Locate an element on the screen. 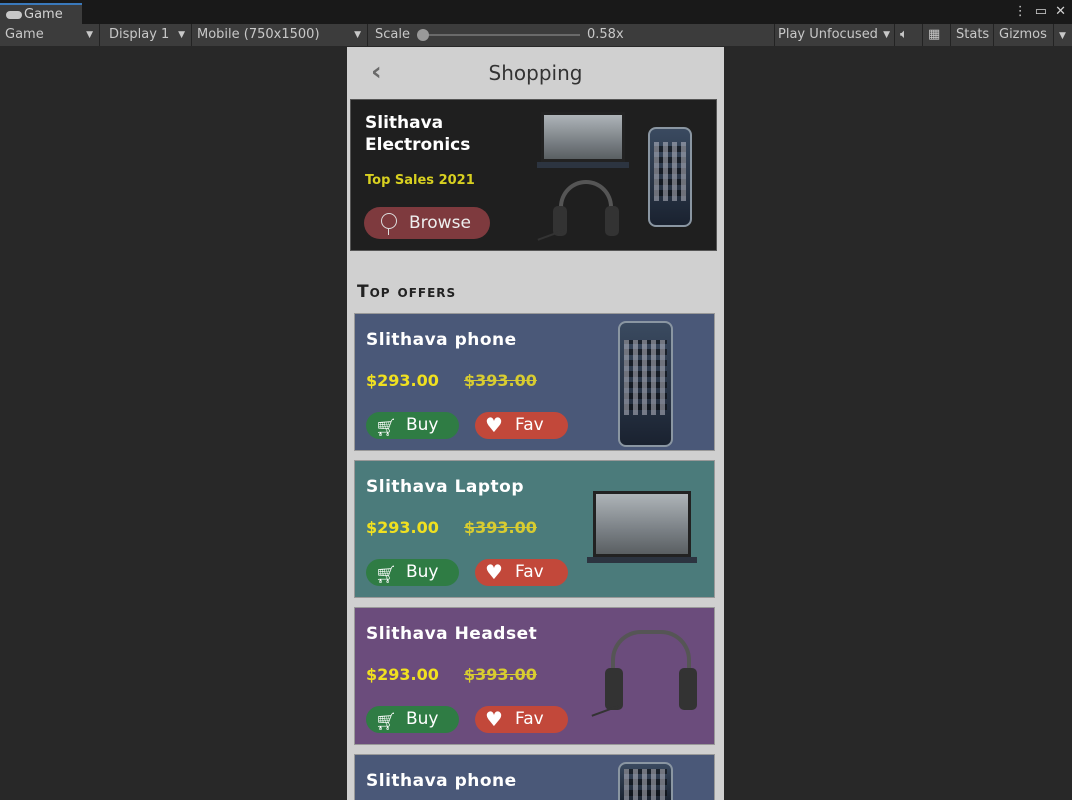  product-title: Slithava Headset is located at coordinates (452, 634).